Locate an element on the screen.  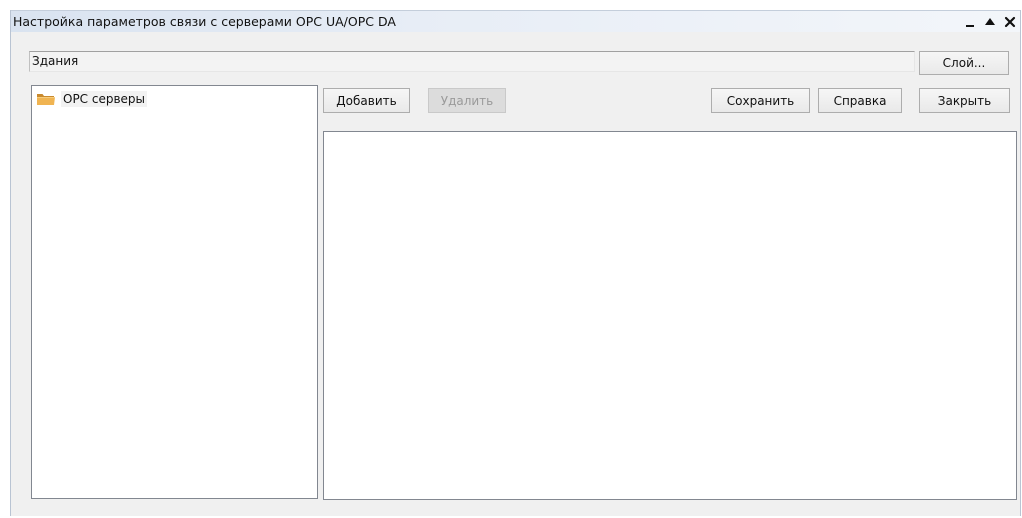
close-button: Закрыть is located at coordinates (964, 100).